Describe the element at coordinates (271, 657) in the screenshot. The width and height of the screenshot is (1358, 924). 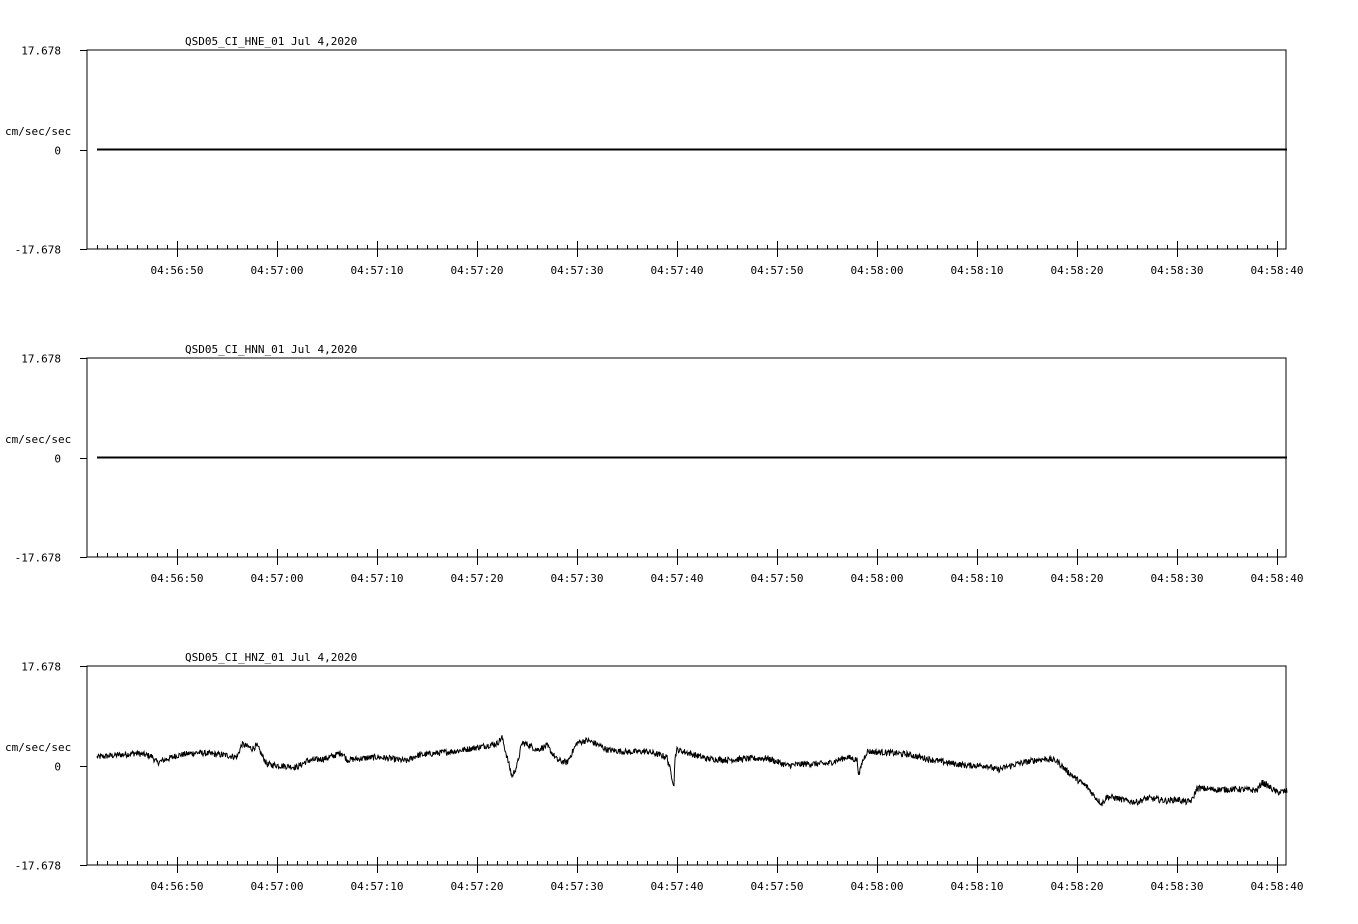
I see `panel-title: QSD05_CI_HNZ_01 Jul 4,2020` at that location.